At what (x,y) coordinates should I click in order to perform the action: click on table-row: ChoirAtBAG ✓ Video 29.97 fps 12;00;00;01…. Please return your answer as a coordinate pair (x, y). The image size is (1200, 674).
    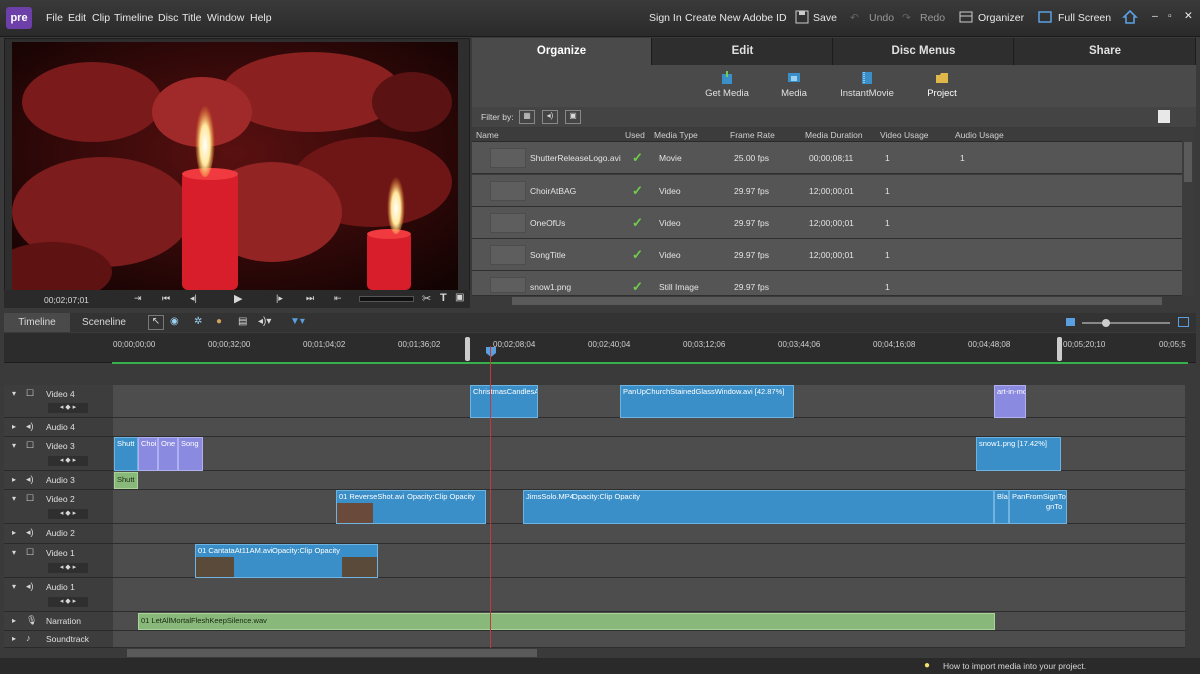
    Looking at the image, I should click on (827, 191).